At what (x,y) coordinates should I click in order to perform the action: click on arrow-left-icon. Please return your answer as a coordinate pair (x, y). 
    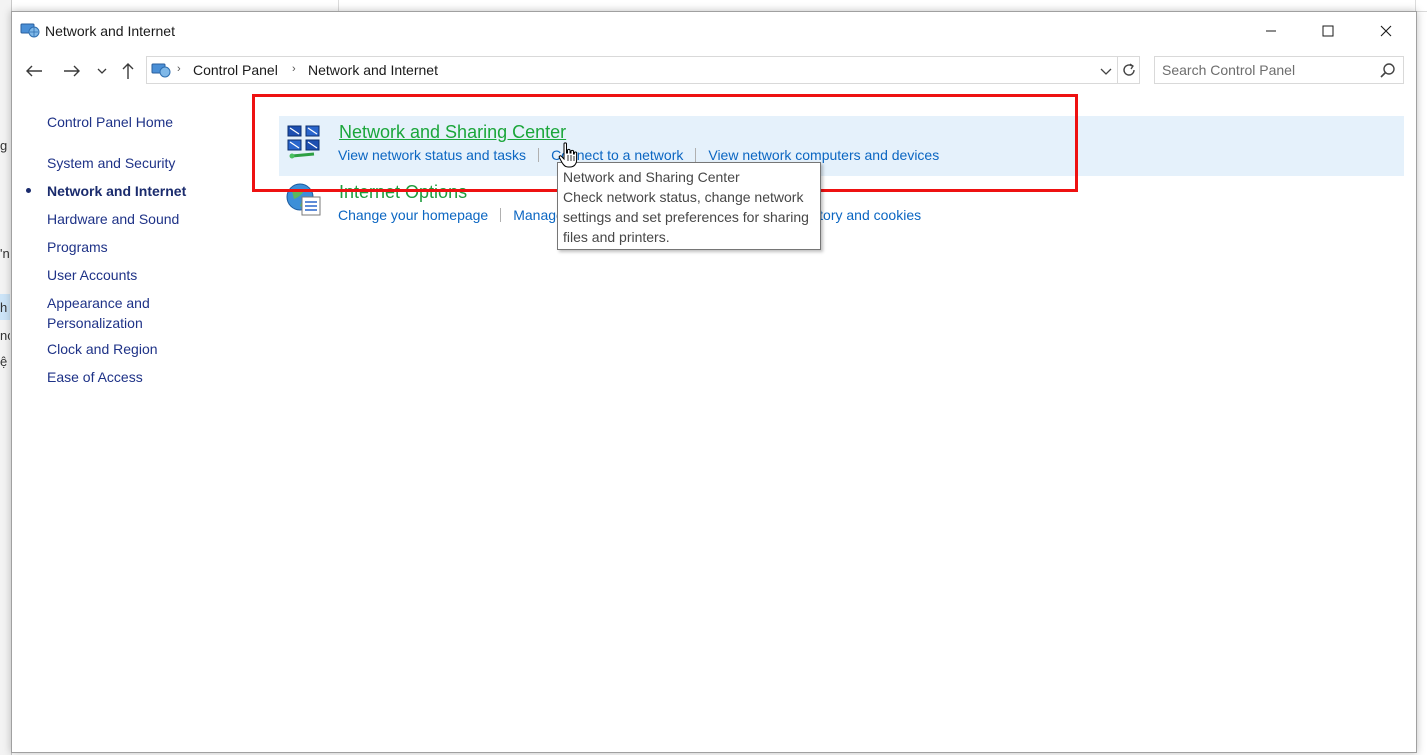
    Looking at the image, I should click on (34, 71).